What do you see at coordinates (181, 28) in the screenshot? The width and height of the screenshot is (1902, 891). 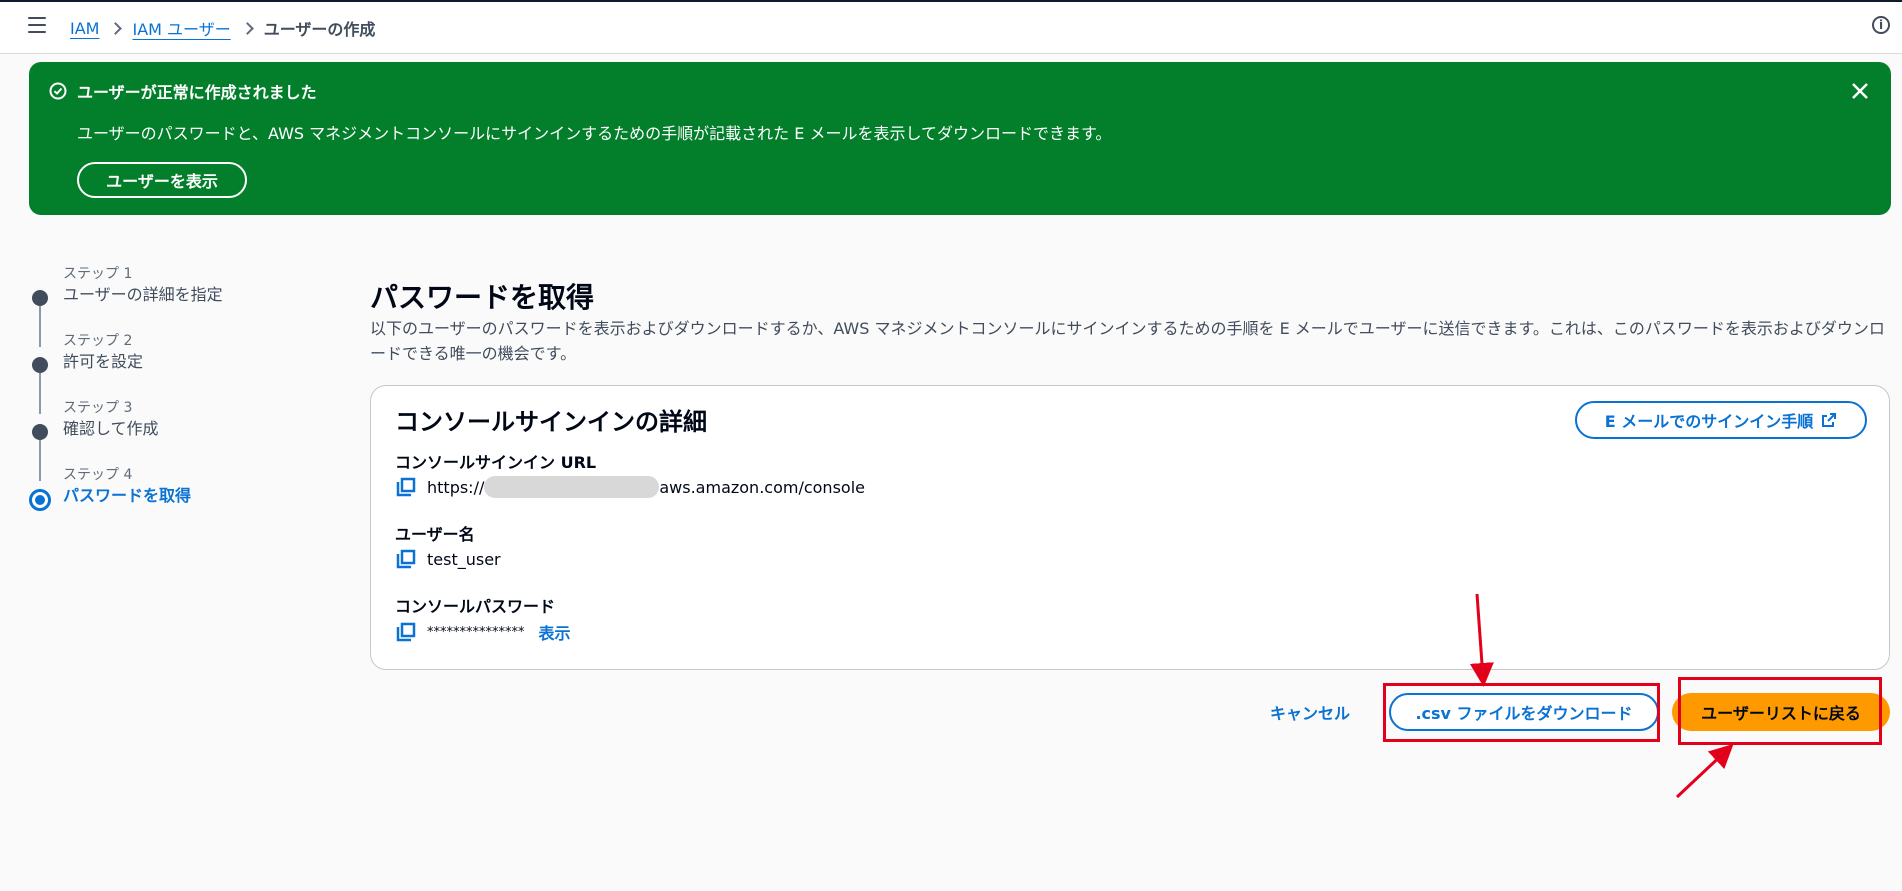 I see `breadcrumb-iam-users: IAM ユーザー` at bounding box center [181, 28].